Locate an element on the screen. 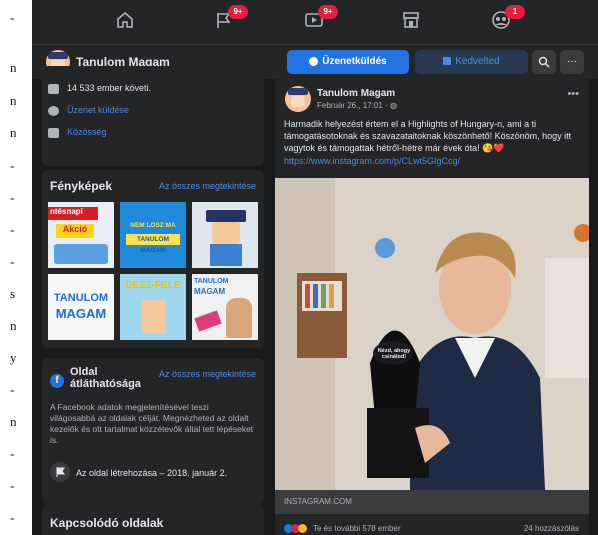 Image resolution: width=598 pixels, height=535 pixels. photo-graphic is located at coordinates (81, 254).